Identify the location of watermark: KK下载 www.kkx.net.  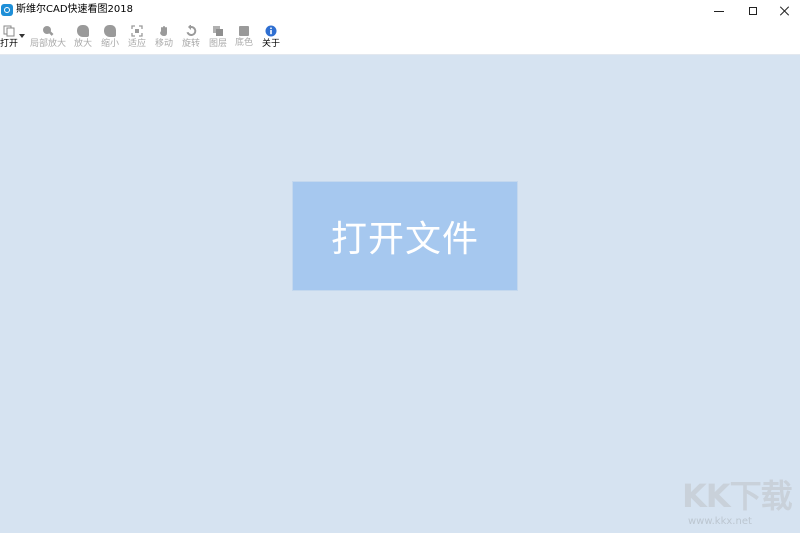
(738, 503).